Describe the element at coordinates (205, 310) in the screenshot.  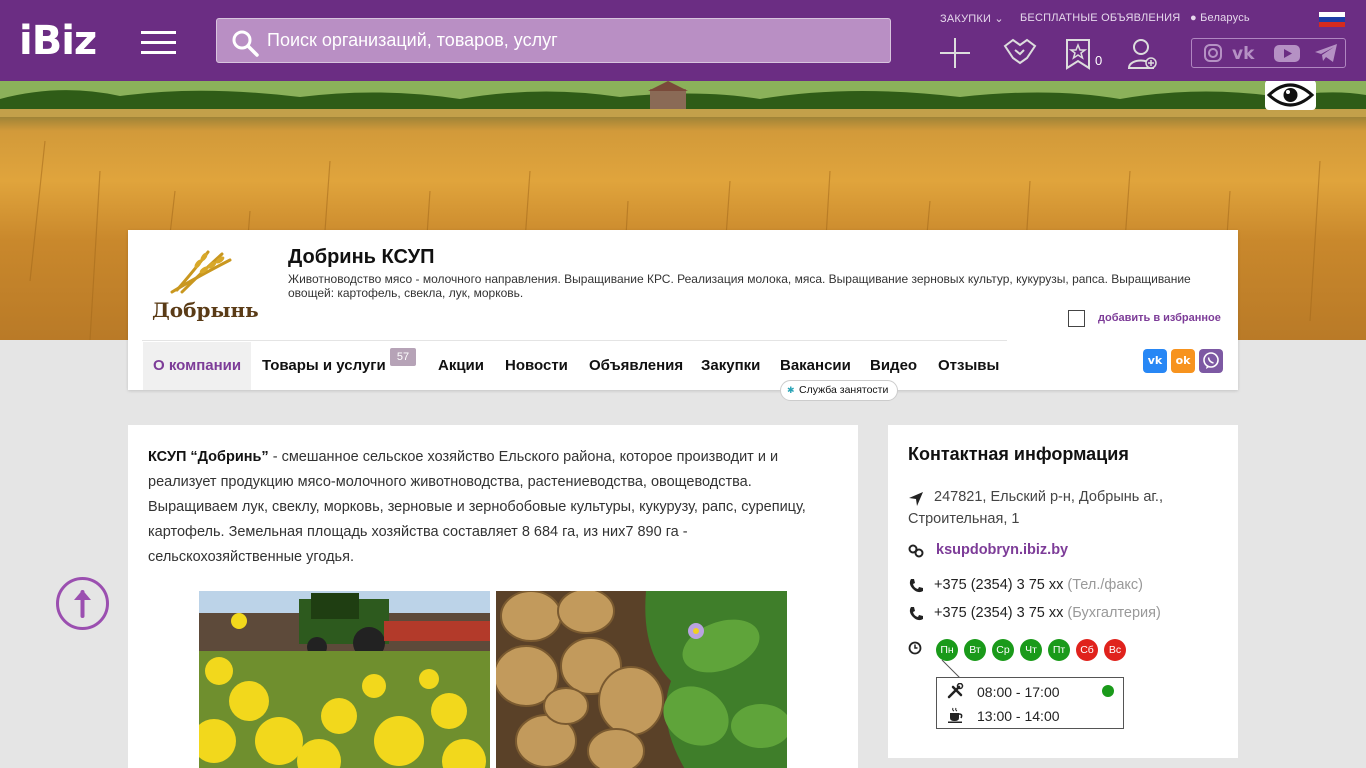
I see `logo-text: Добрынь` at that location.